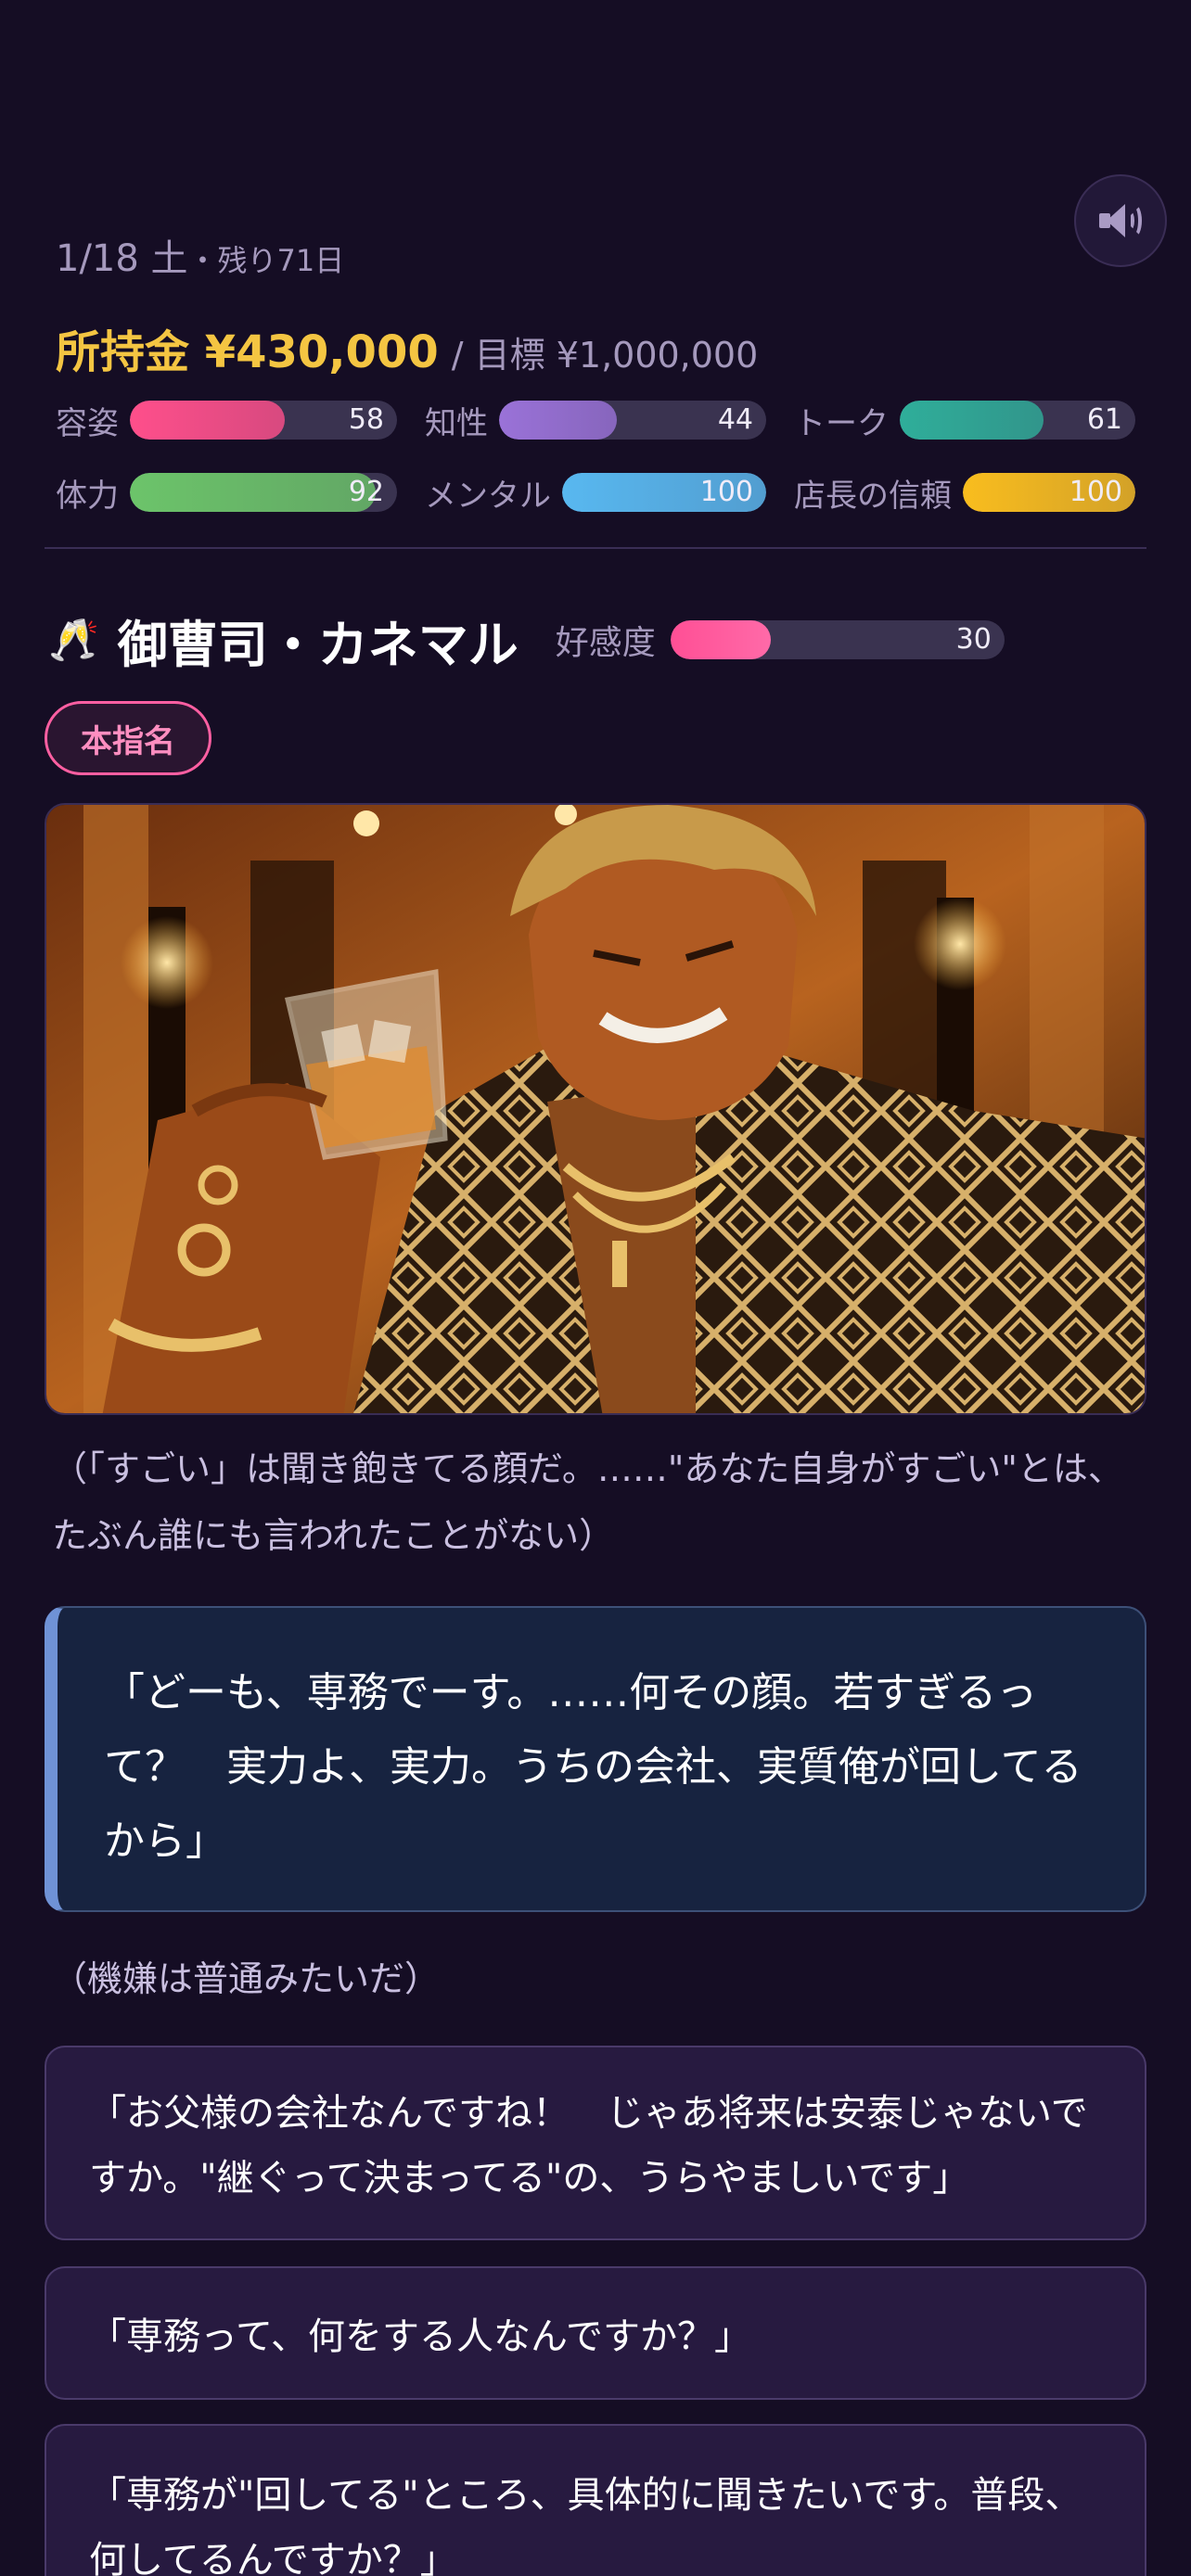 The width and height of the screenshot is (1191, 2576). I want to click on stat-talk: トーク 61, so click(964, 420).